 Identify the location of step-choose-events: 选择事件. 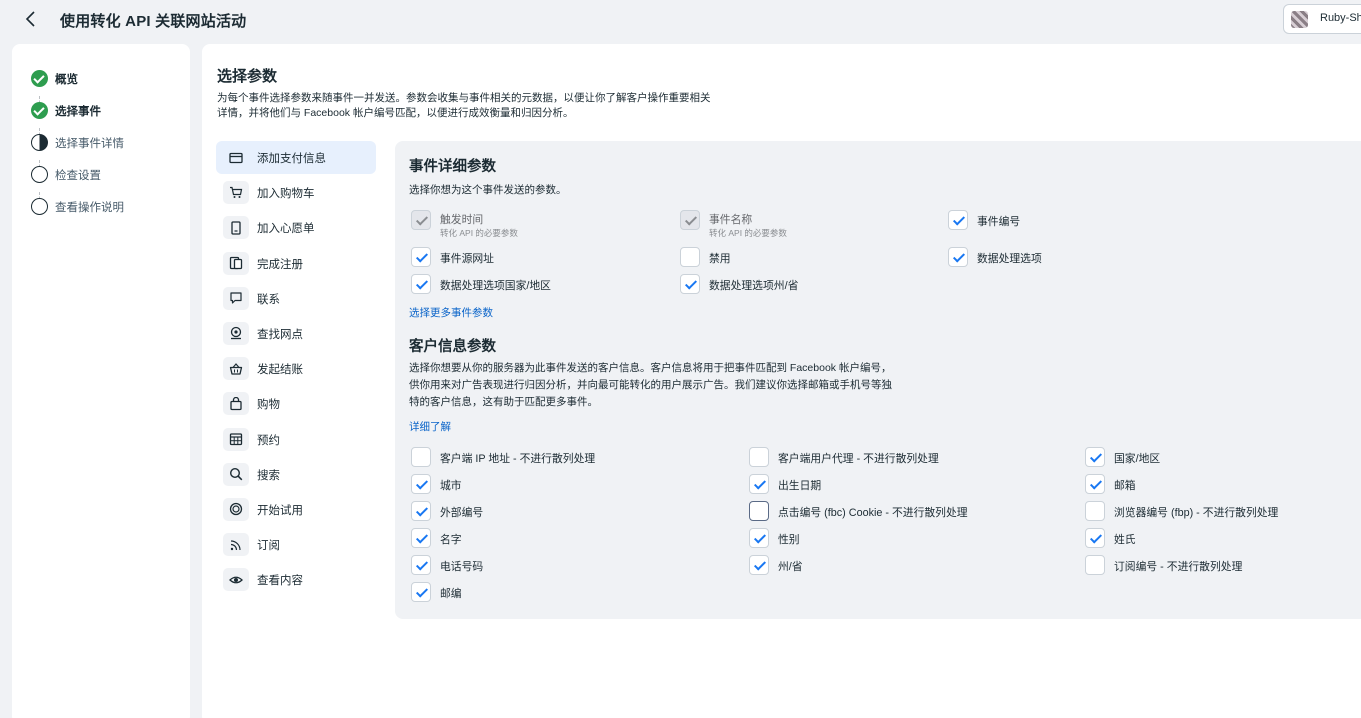
(106, 111).